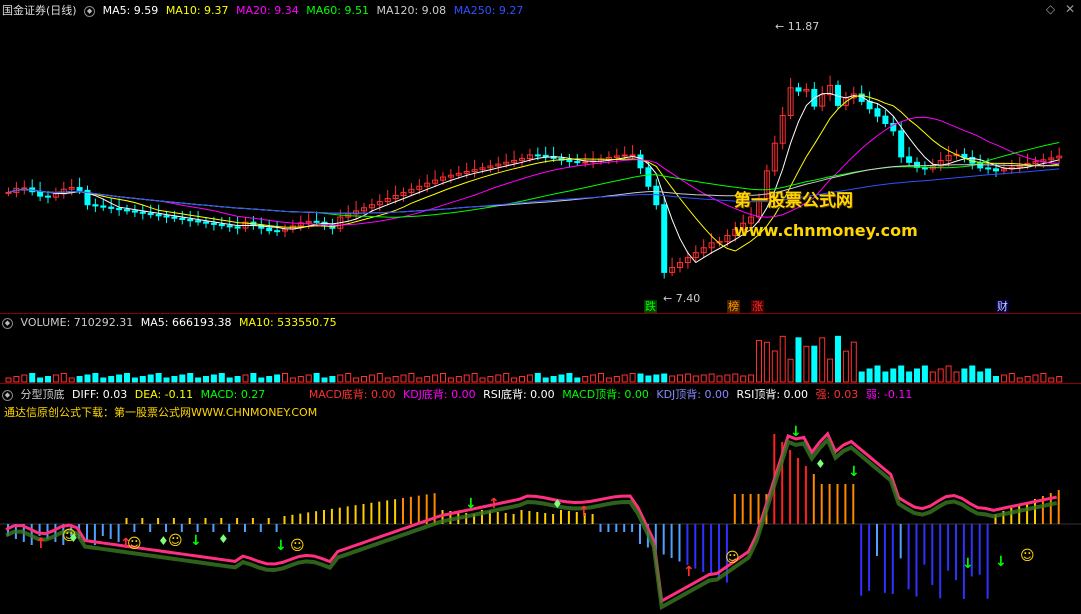  What do you see at coordinates (1002, 306) in the screenshot?
I see `event-tag-finance: 财` at bounding box center [1002, 306].